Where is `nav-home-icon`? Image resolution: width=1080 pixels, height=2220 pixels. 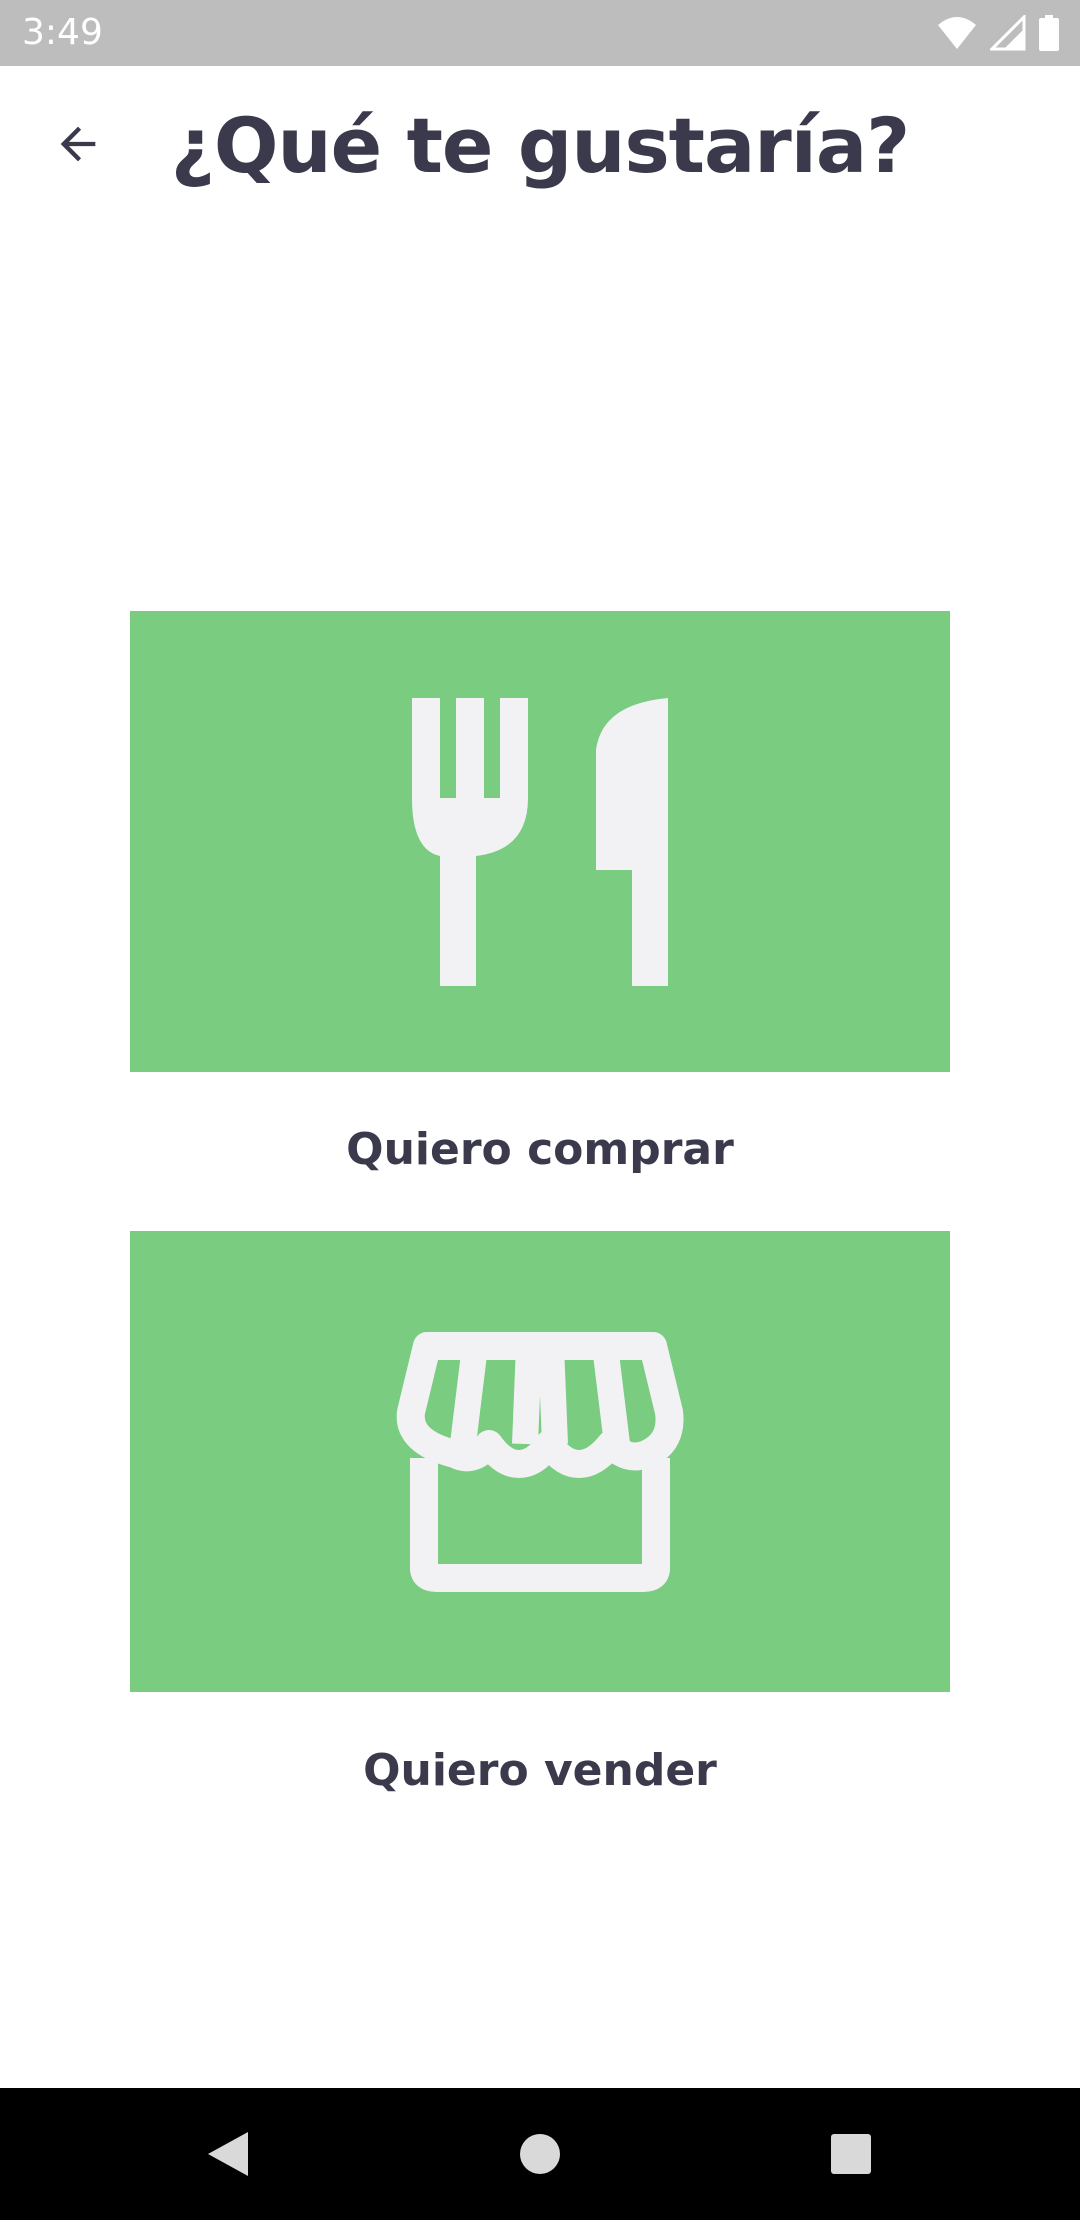 nav-home-icon is located at coordinates (540, 2154).